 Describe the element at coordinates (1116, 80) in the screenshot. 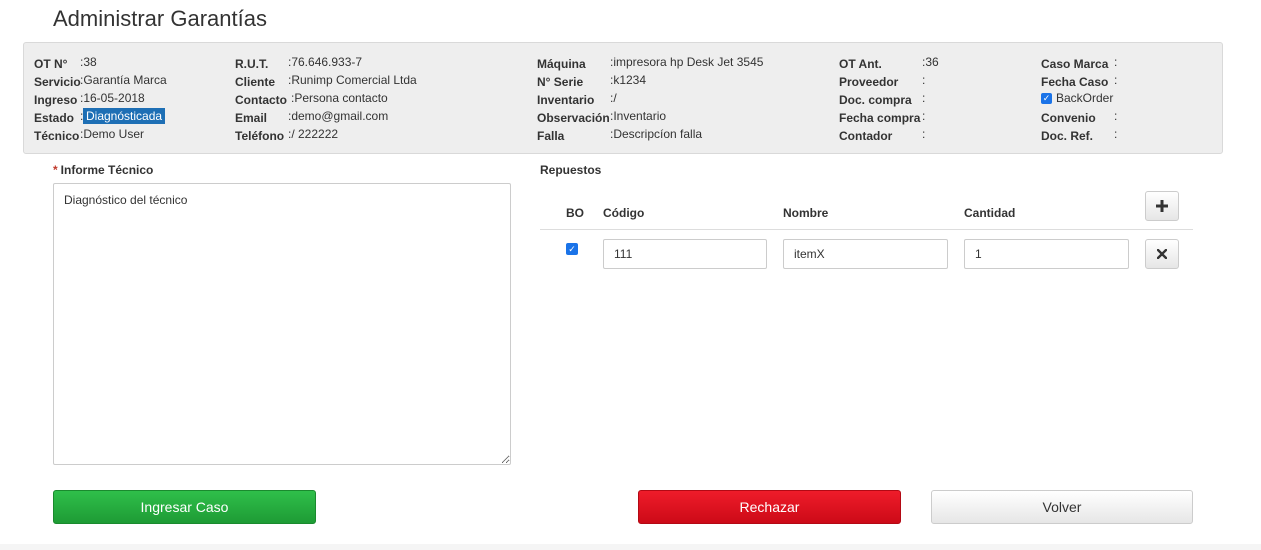

I see `fecha-caso-value: :` at that location.